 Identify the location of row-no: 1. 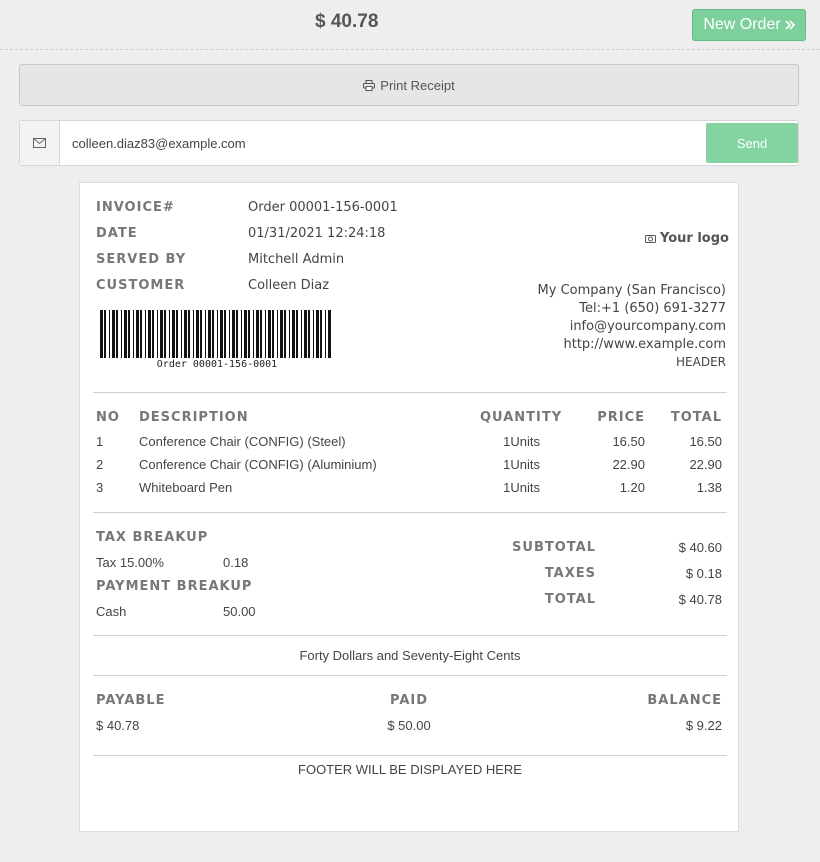
(100, 441).